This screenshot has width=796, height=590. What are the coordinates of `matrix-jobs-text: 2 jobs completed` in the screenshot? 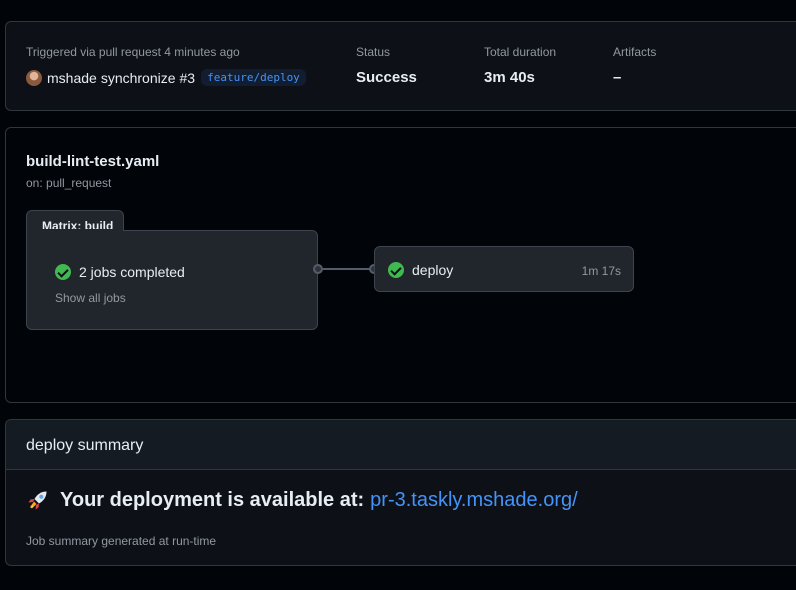 It's located at (132, 272).